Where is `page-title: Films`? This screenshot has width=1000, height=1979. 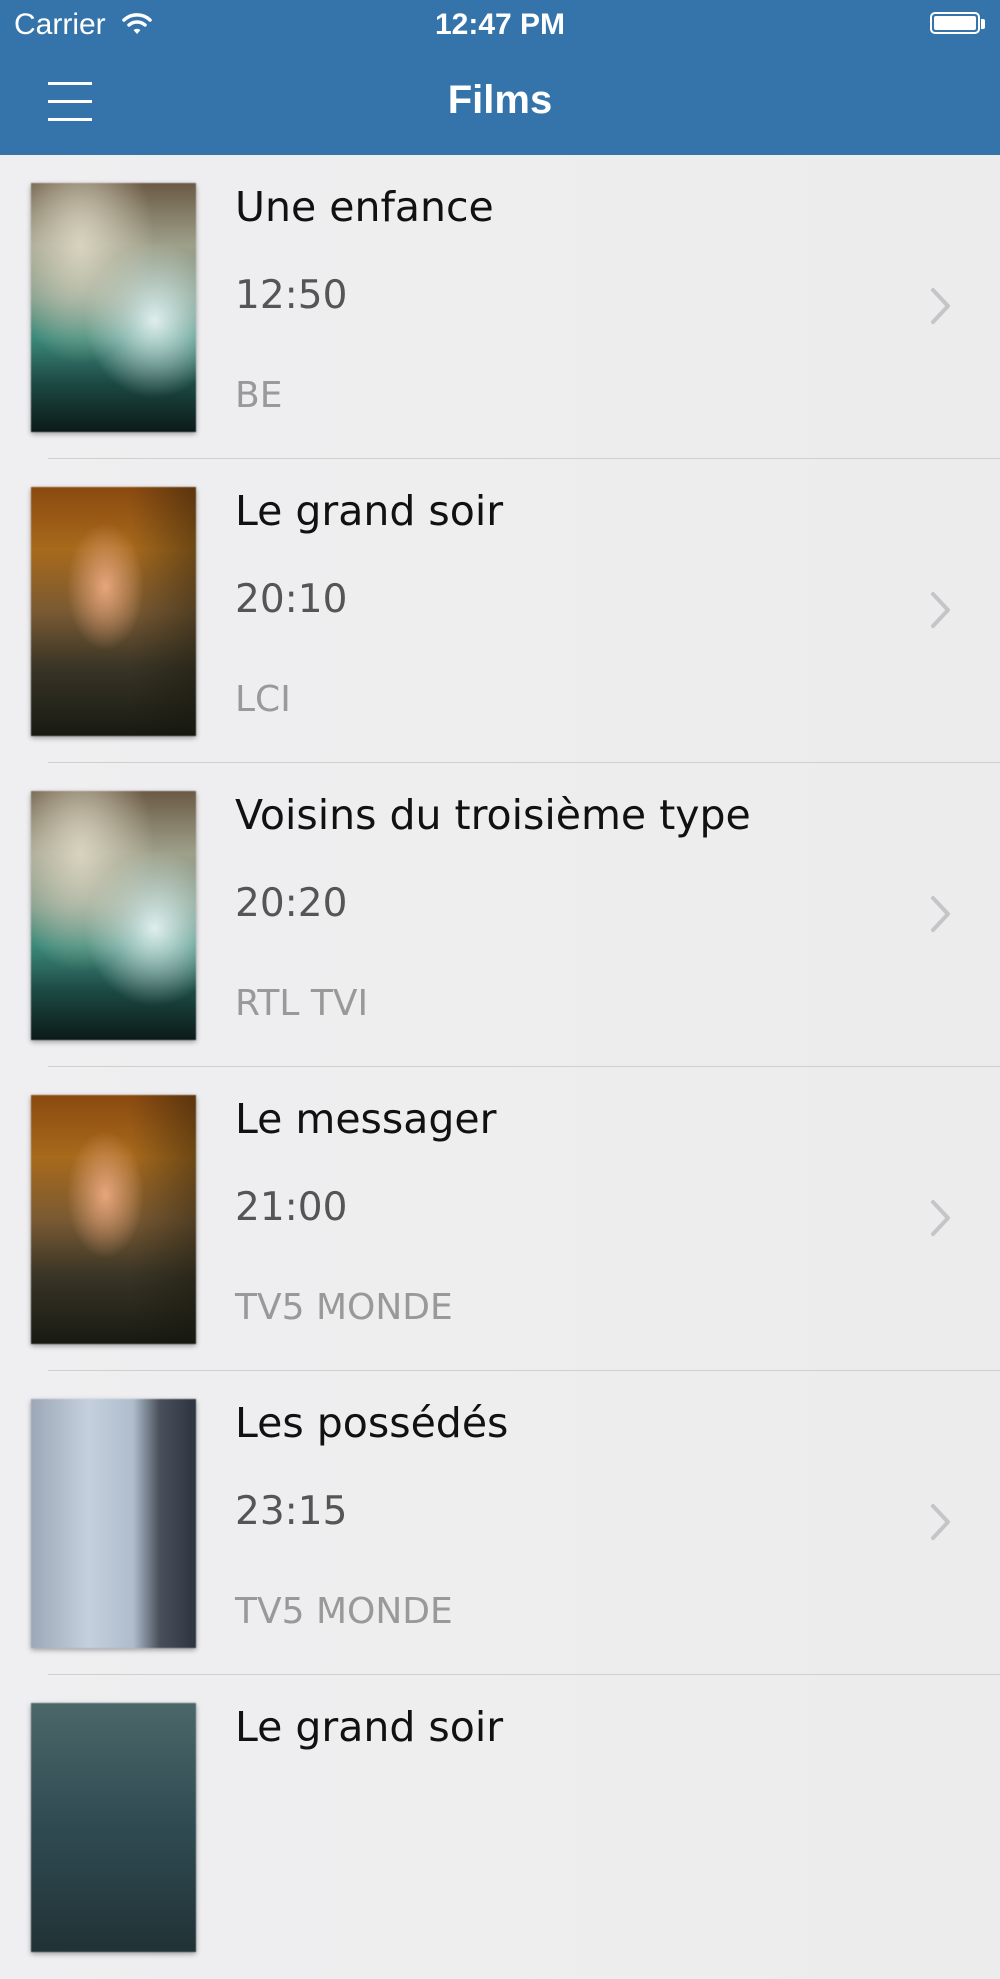 page-title: Films is located at coordinates (500, 100).